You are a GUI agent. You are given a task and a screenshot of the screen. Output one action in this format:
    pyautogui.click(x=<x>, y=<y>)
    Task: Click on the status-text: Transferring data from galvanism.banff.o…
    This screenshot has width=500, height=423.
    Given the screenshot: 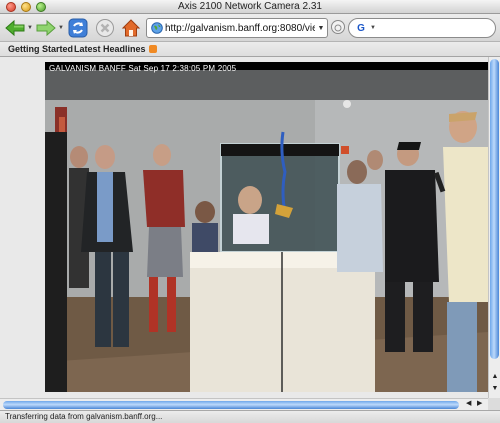 What is the action you would take?
    pyautogui.click(x=84, y=416)
    